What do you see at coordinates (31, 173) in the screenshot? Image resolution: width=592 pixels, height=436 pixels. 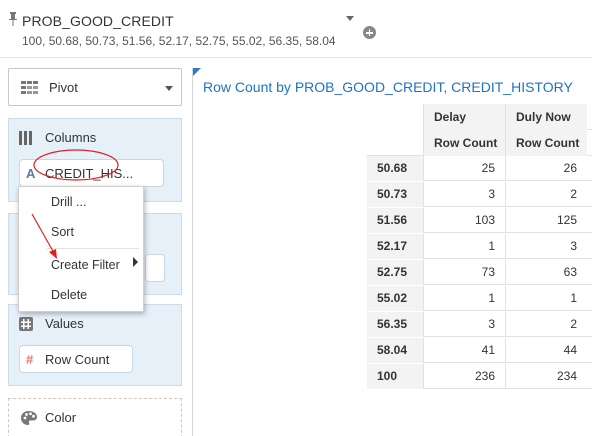 I see `attribute-a-icon: A` at bounding box center [31, 173].